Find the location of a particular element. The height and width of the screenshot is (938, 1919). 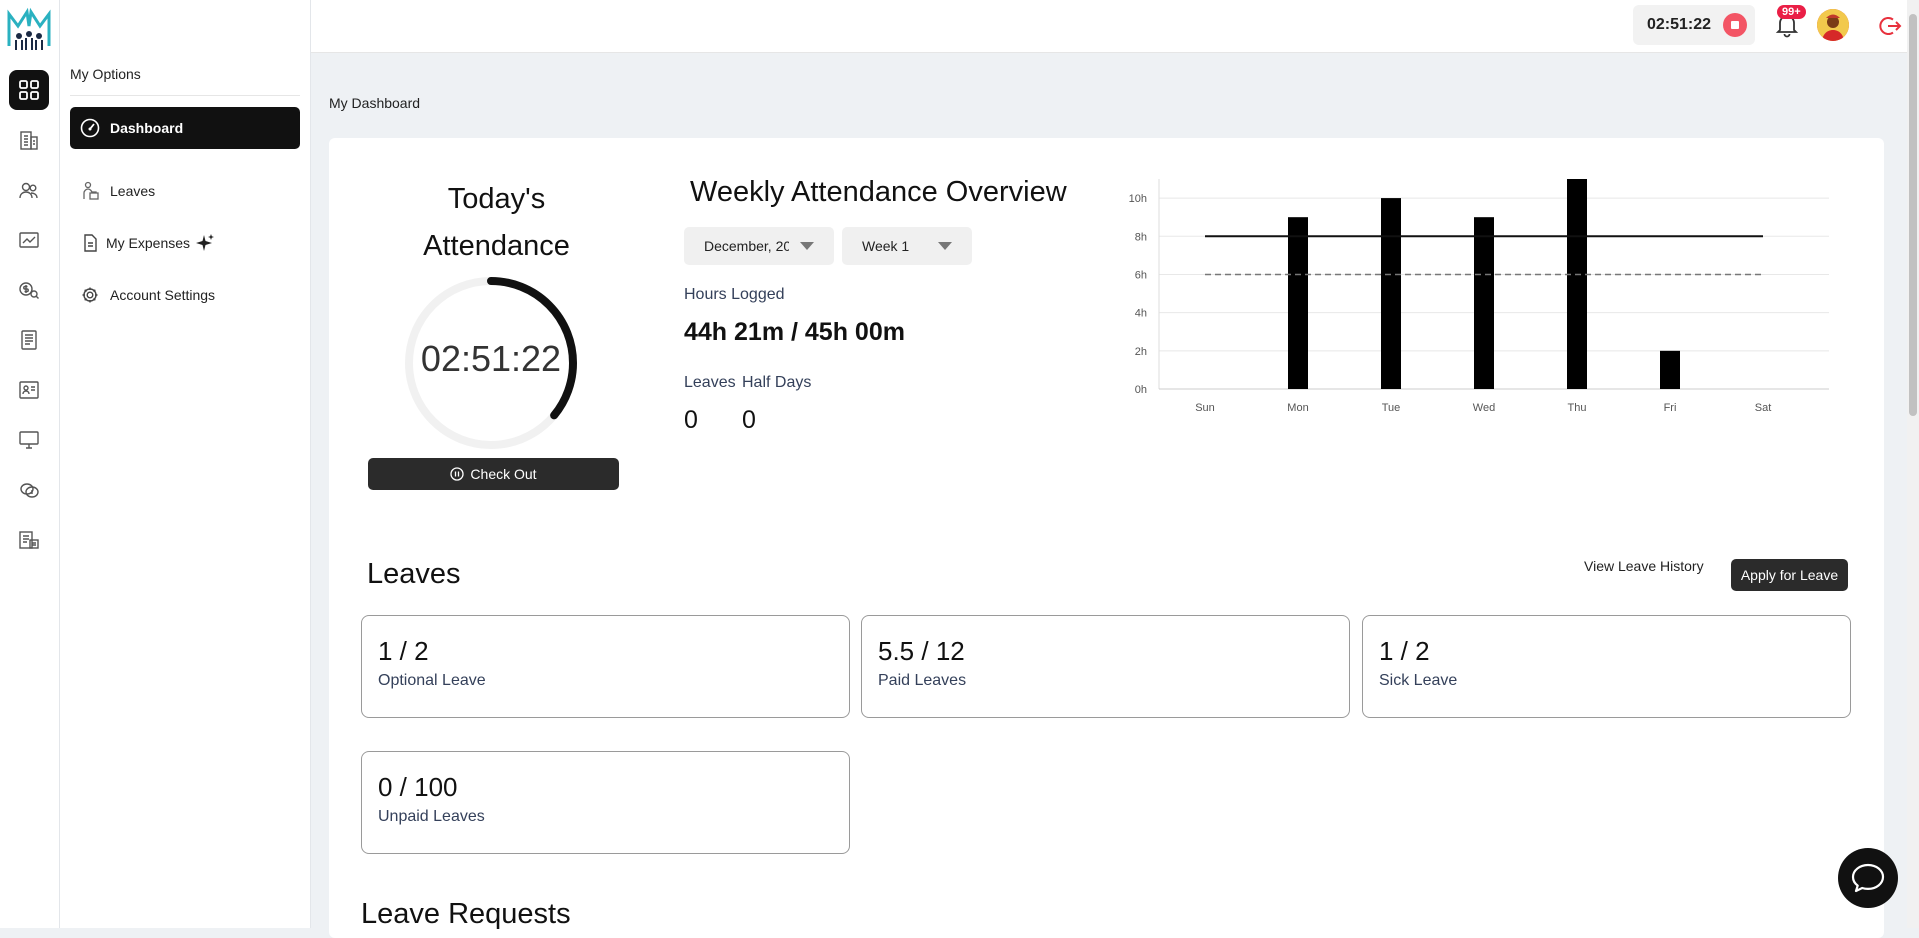

apply-for-leave-button: Apply for Leave is located at coordinates (1789, 575).